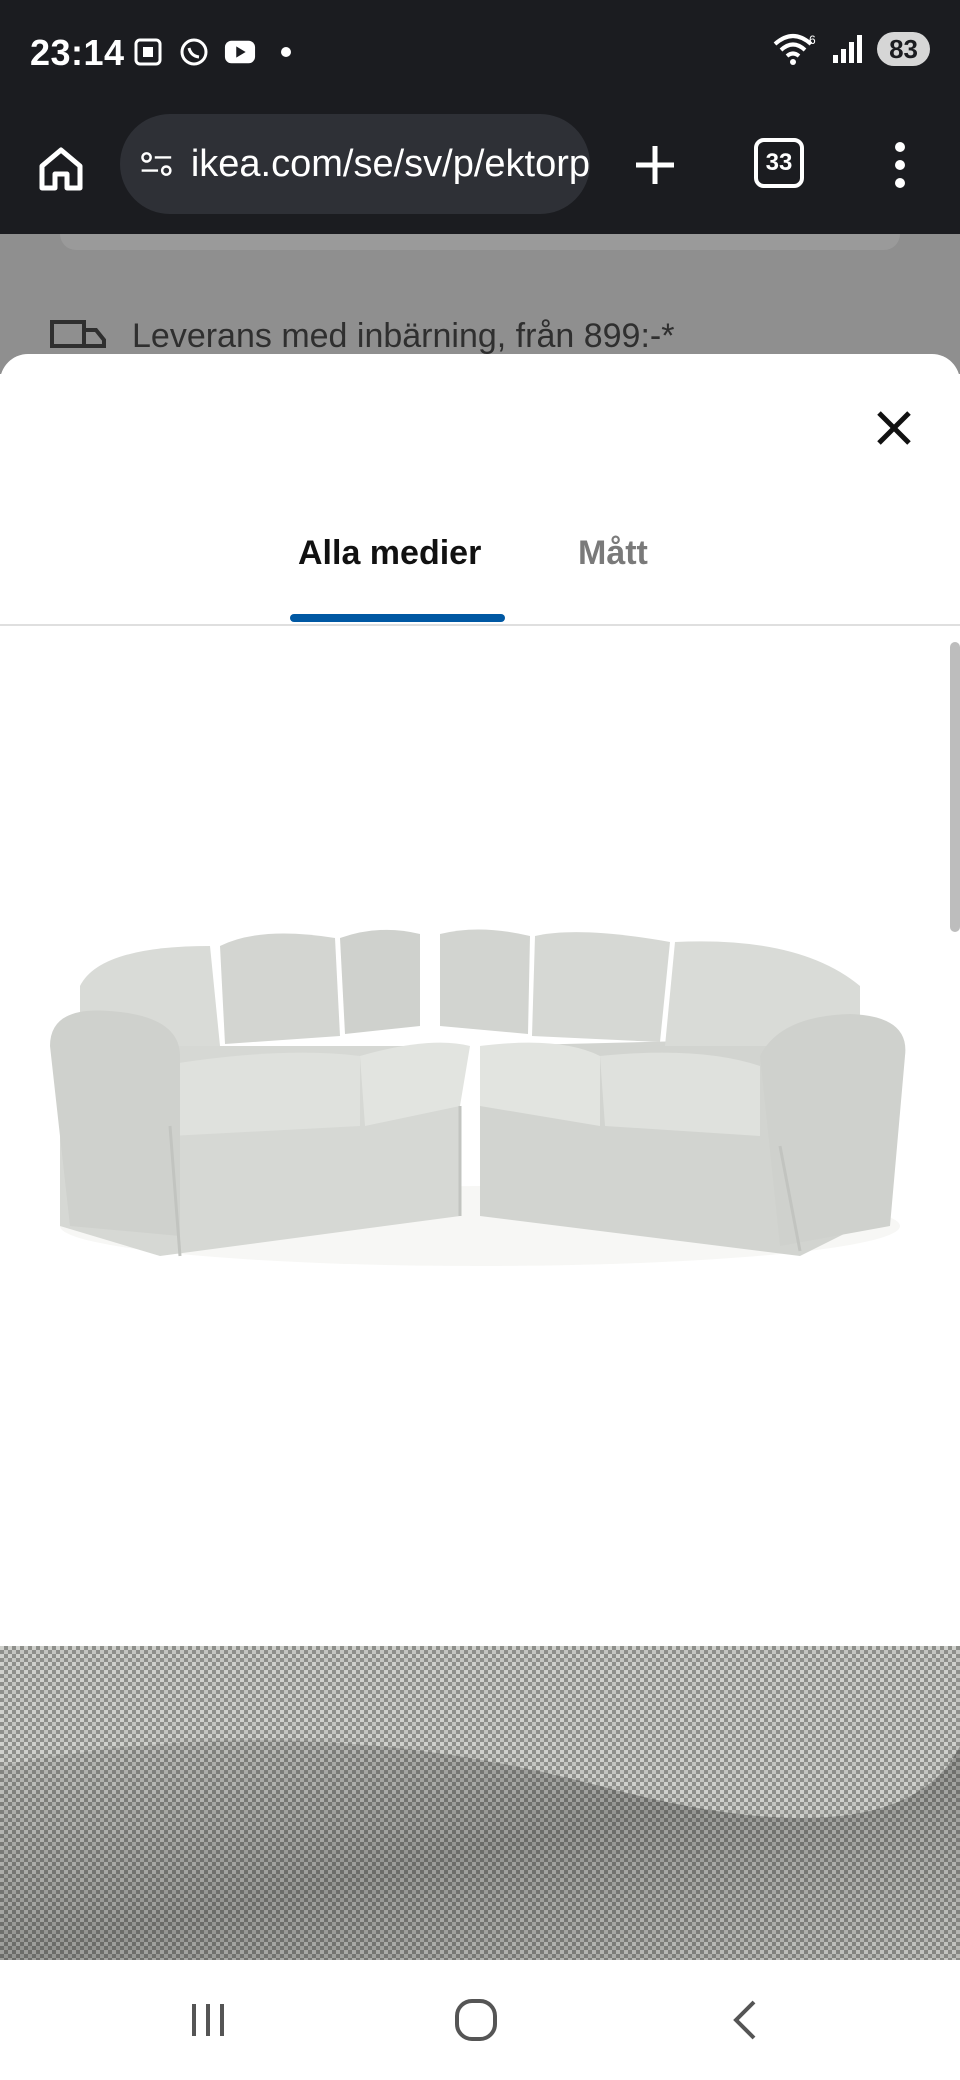 This screenshot has width=960, height=2080. Describe the element at coordinates (78, 334) in the screenshot. I see `truck-icon` at that location.